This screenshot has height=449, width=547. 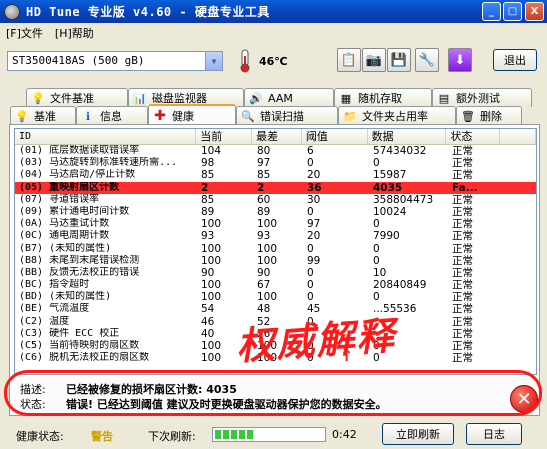 I want to click on menu-bar: [F]文件 [H]帮助, so click(x=273, y=32).